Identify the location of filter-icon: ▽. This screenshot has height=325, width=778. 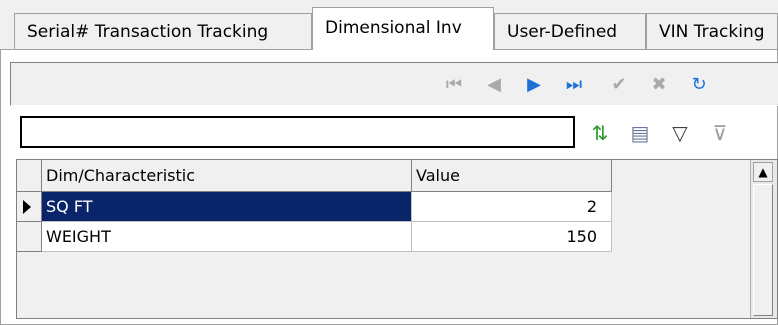
(680, 133).